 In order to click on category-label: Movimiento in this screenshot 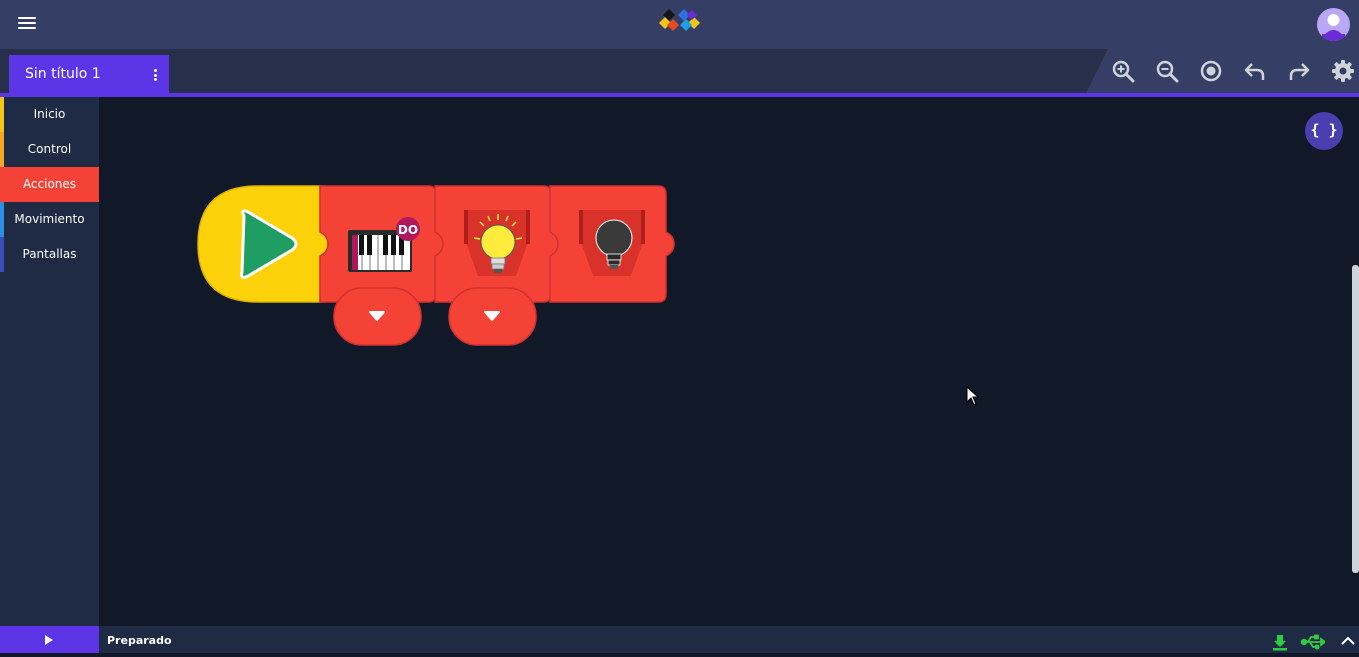, I will do `click(49, 219)`.